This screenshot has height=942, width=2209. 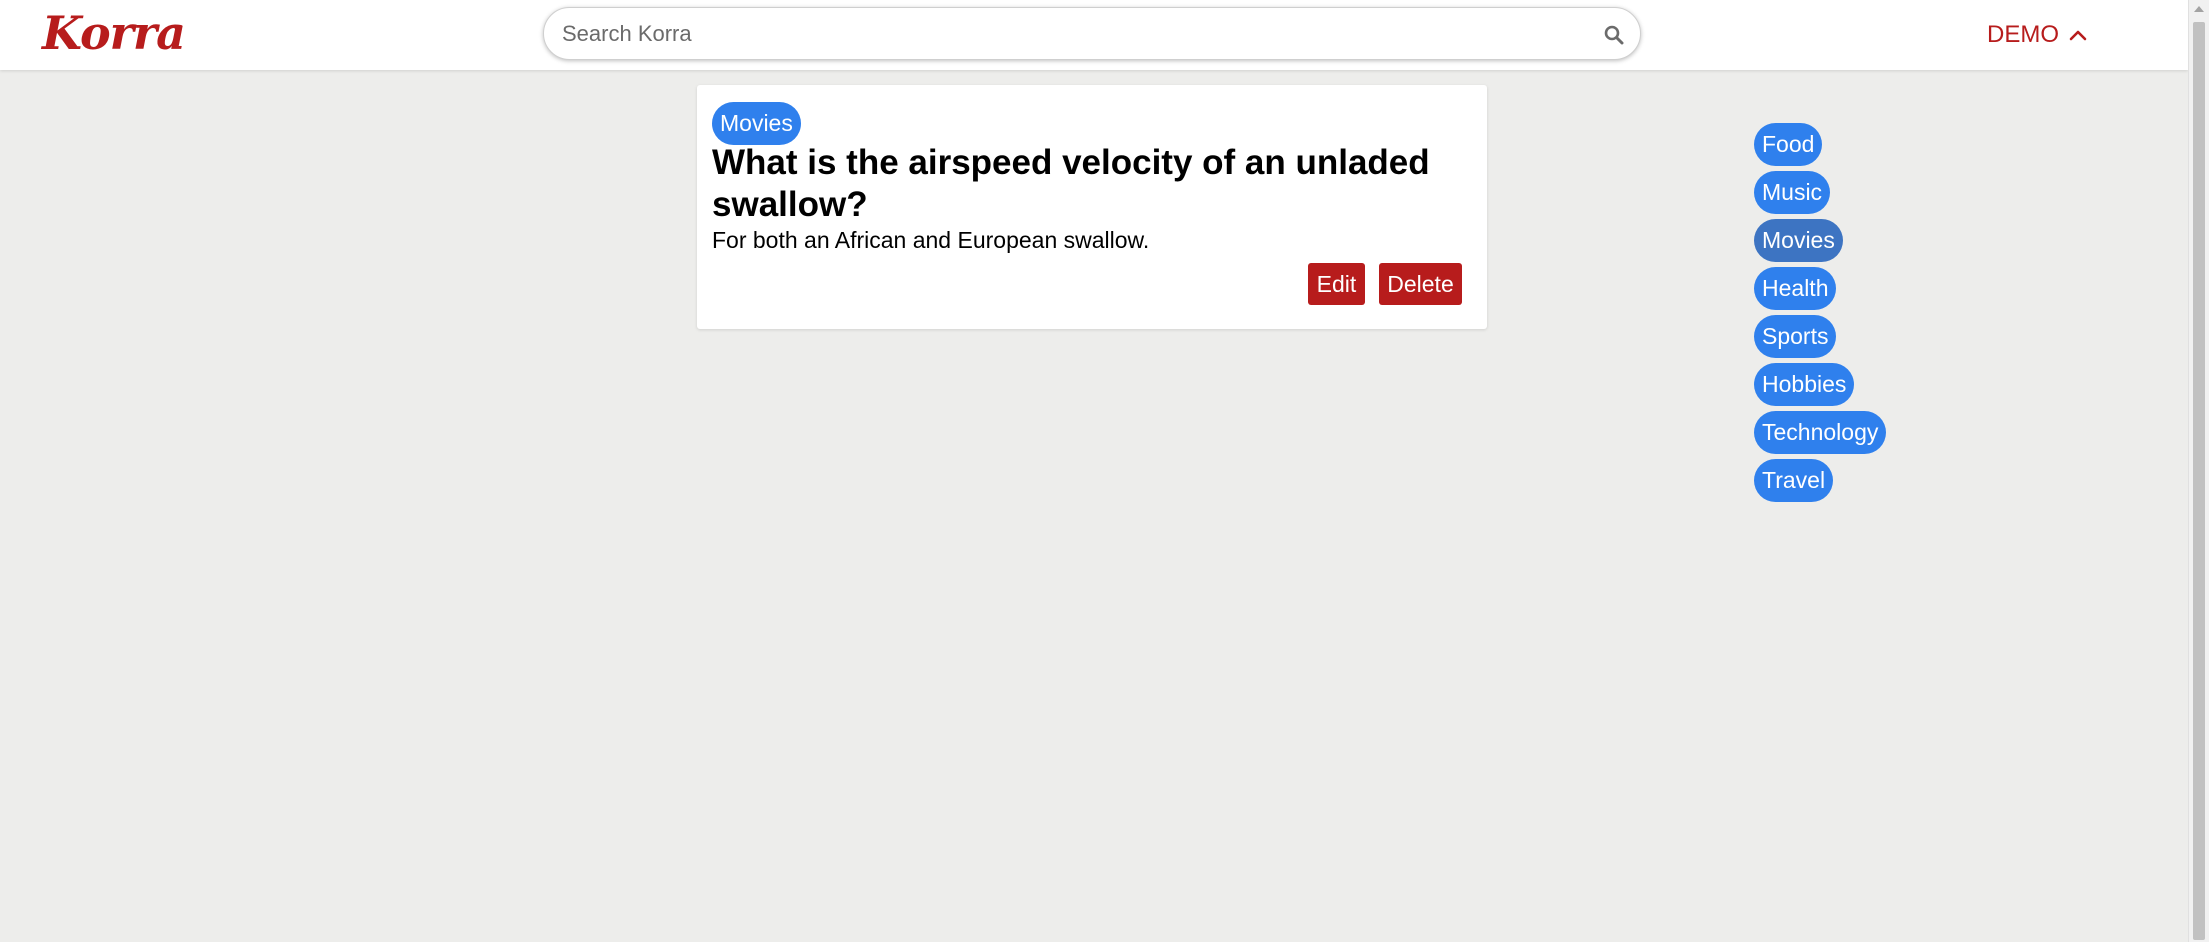 What do you see at coordinates (2199, 9) in the screenshot?
I see `scroll-up-arrow-icon` at bounding box center [2199, 9].